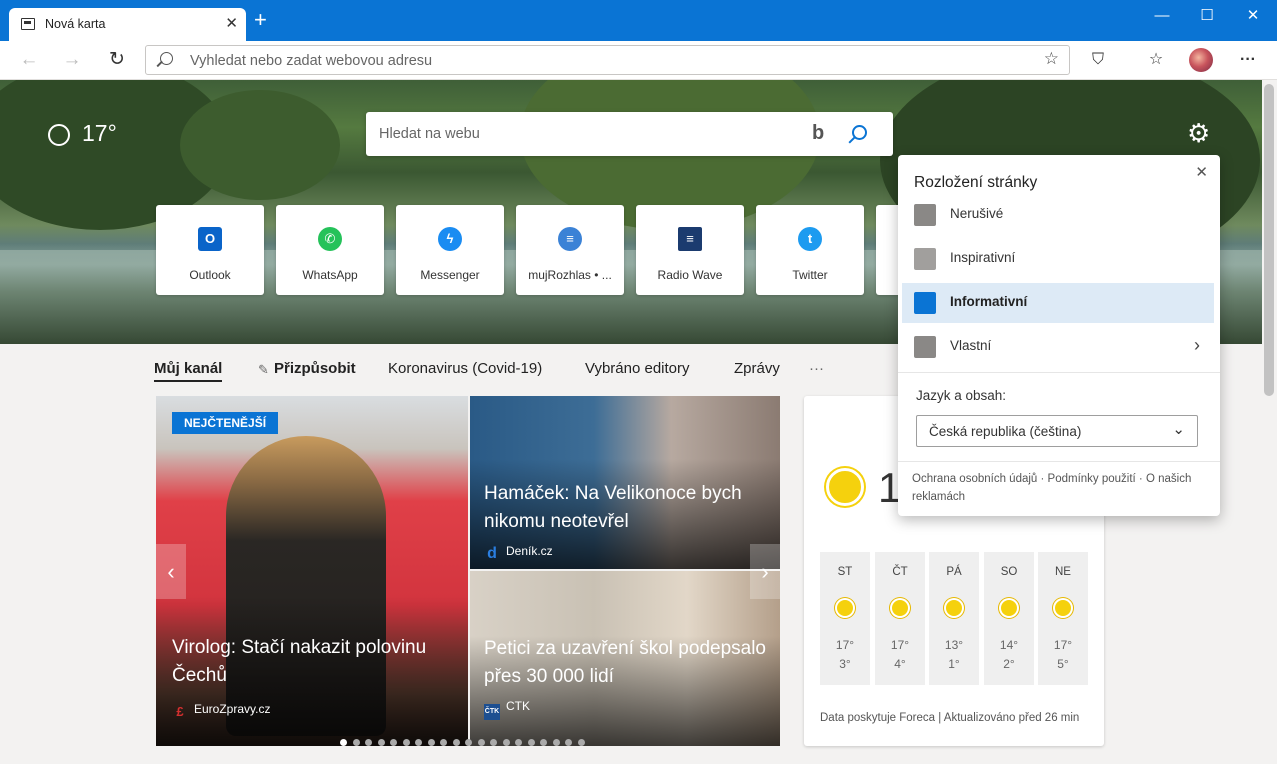  Describe the element at coordinates (99, 133) in the screenshot. I see `hero-temperature: 17°` at that location.